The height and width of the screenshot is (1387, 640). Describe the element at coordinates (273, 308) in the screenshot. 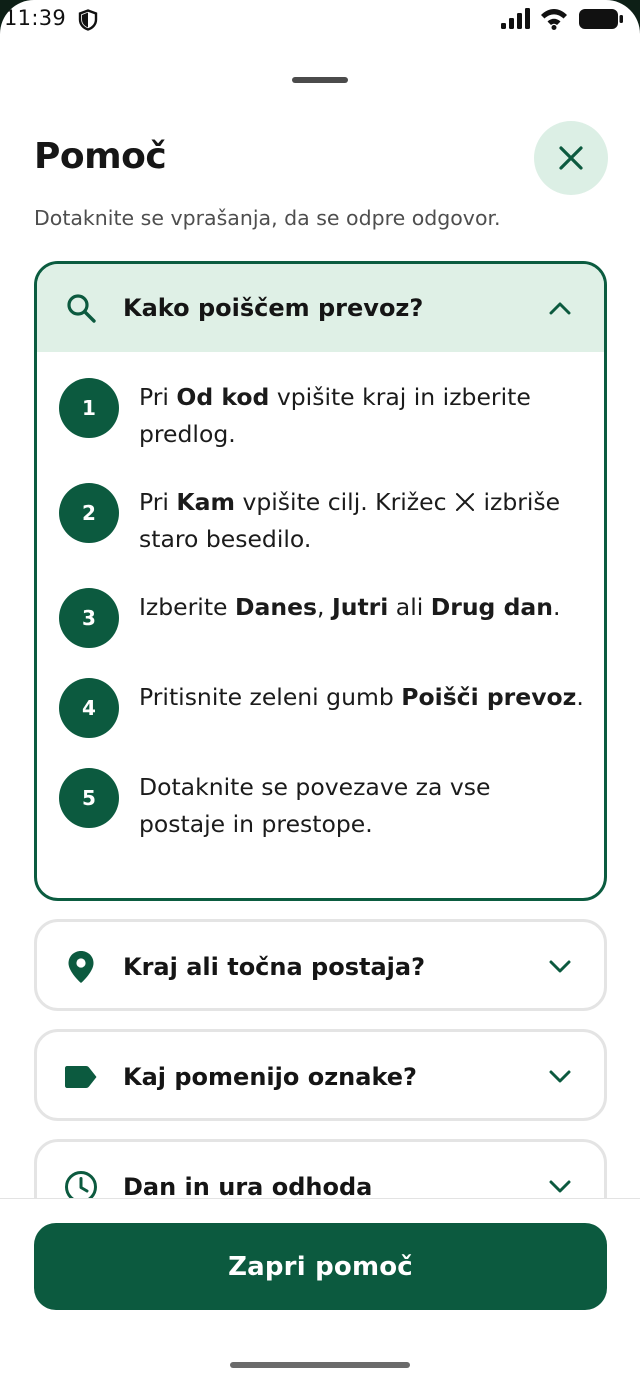

I see `faq-title: Kako poiščem prevoz?` at that location.